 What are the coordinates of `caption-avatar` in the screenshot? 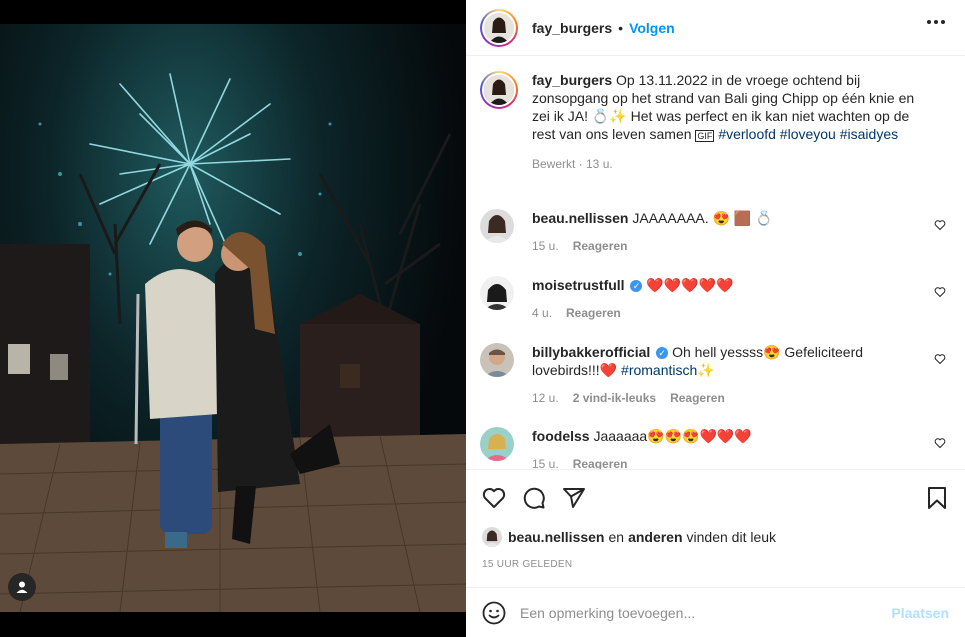 It's located at (499, 90).